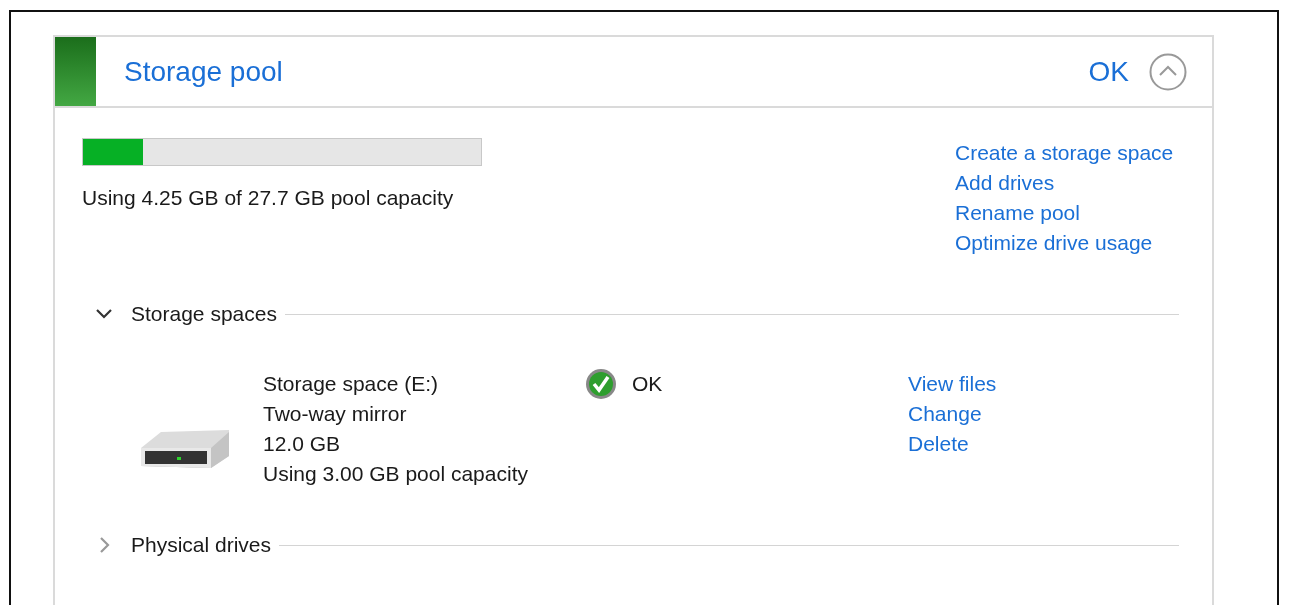 This screenshot has width=1295, height=605. Describe the element at coordinates (1005, 183) in the screenshot. I see `action-link: Add drives` at that location.